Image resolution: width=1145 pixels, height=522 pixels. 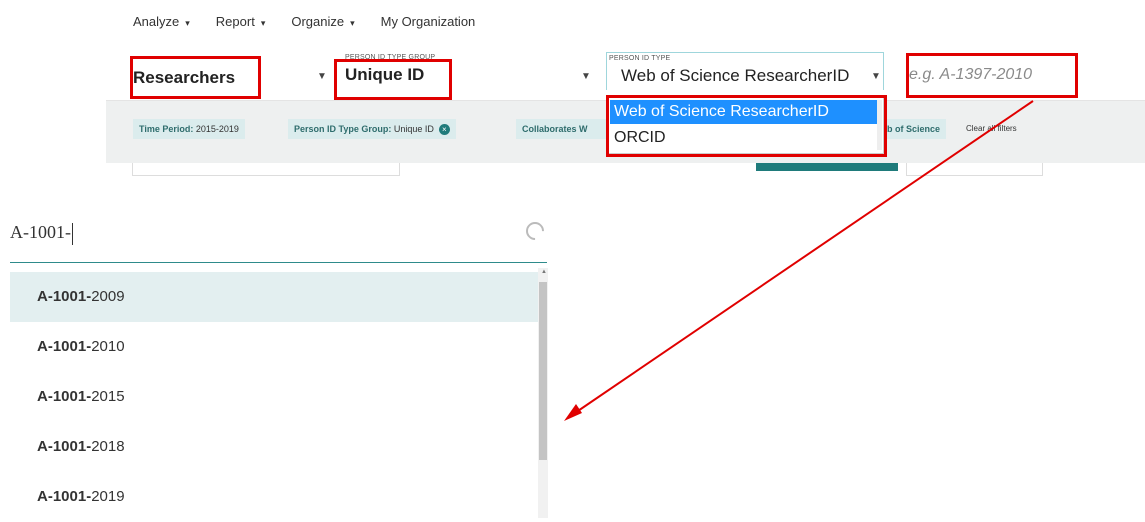 What do you see at coordinates (566, 129) in the screenshot?
I see `filter-chip-collaborates: Collaborates W` at bounding box center [566, 129].